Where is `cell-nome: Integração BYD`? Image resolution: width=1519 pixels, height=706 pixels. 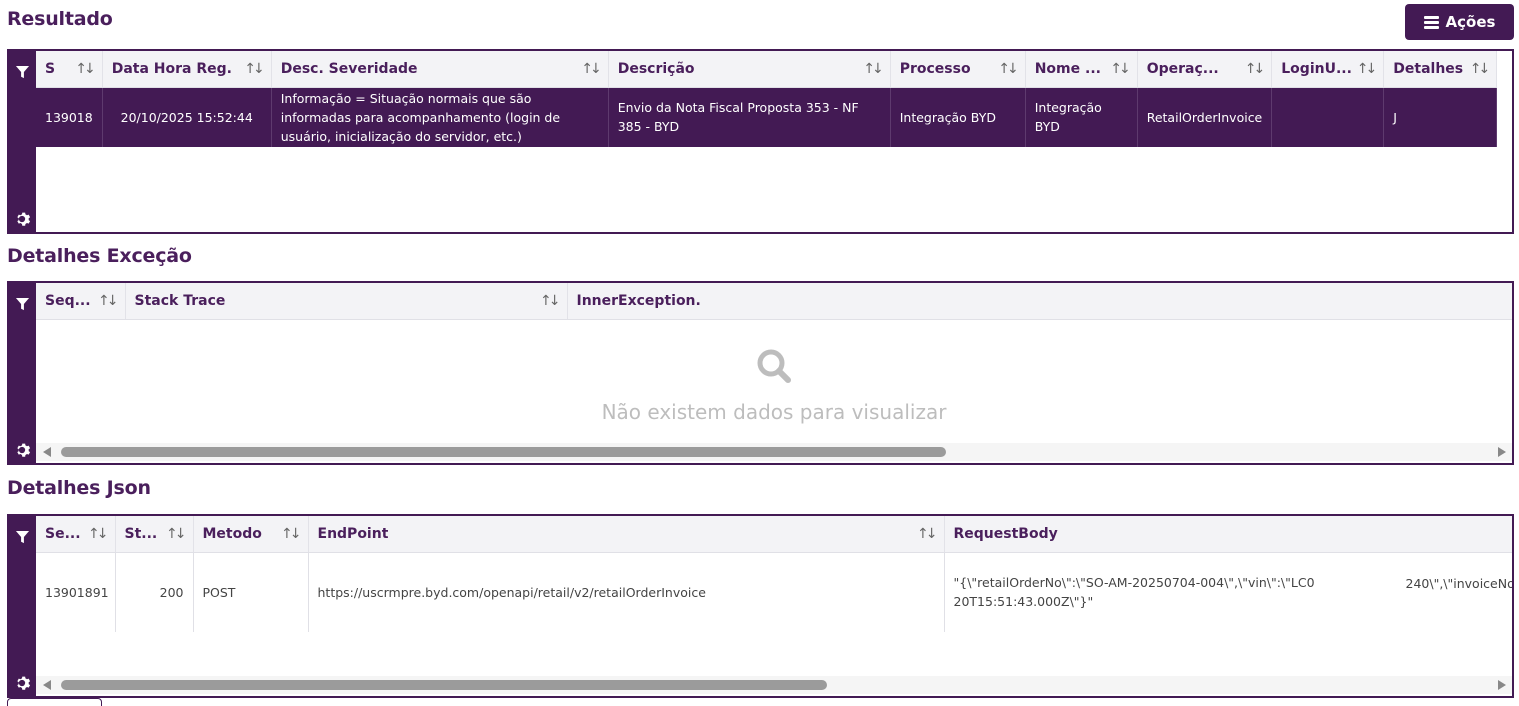
cell-nome: Integração BYD is located at coordinates (1081, 117).